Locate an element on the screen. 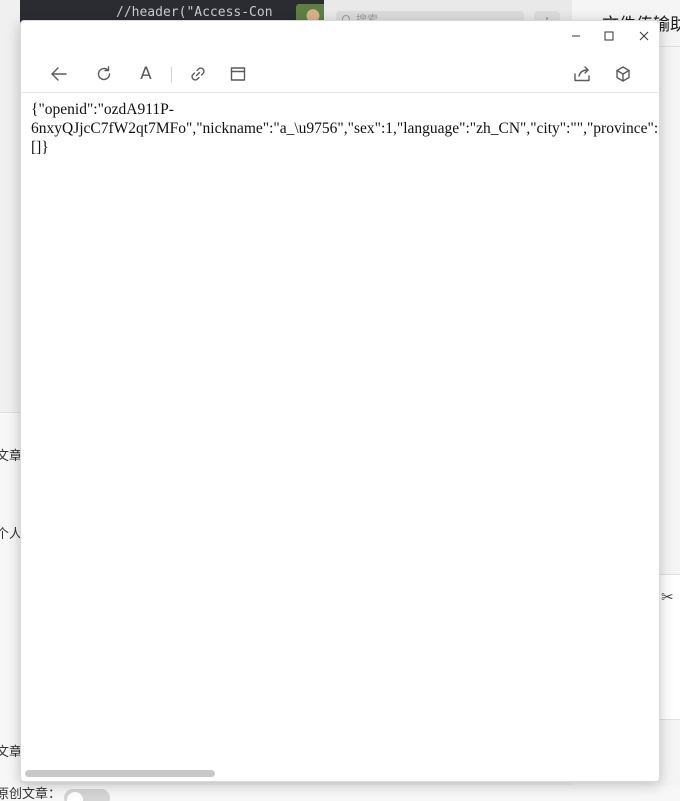 The width and height of the screenshot is (680, 801). back-arrow-icon is located at coordinates (59, 74).